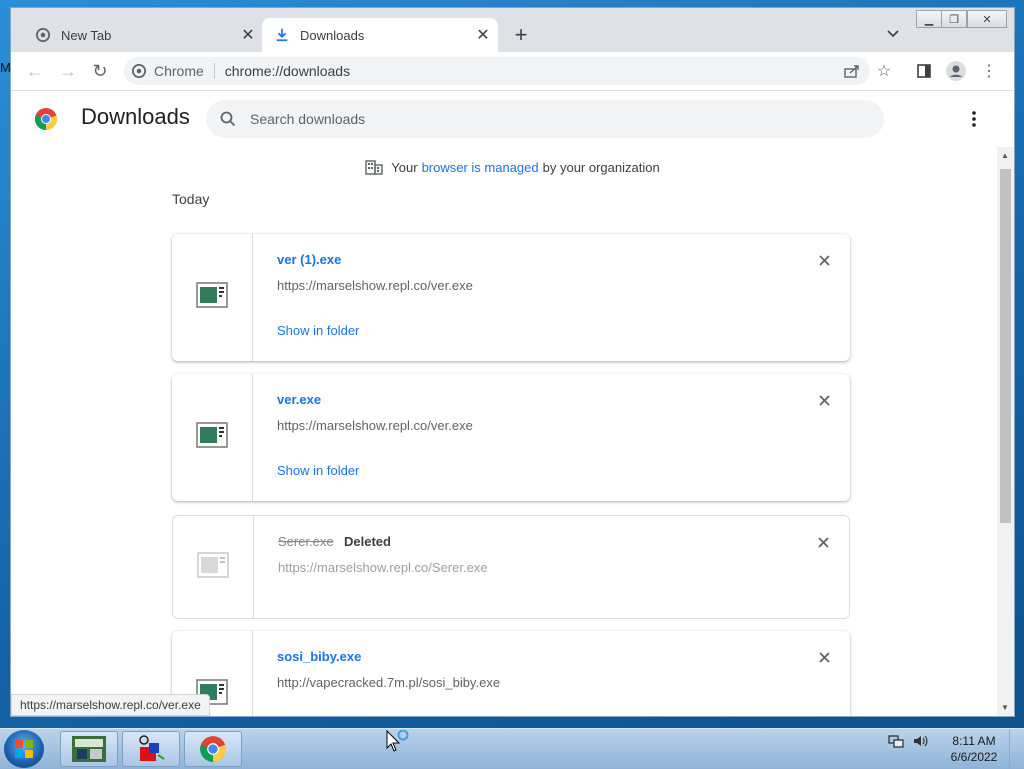 The width and height of the screenshot is (1024, 769). Describe the element at coordinates (282, 35) in the screenshot. I see `download-icon` at that location.